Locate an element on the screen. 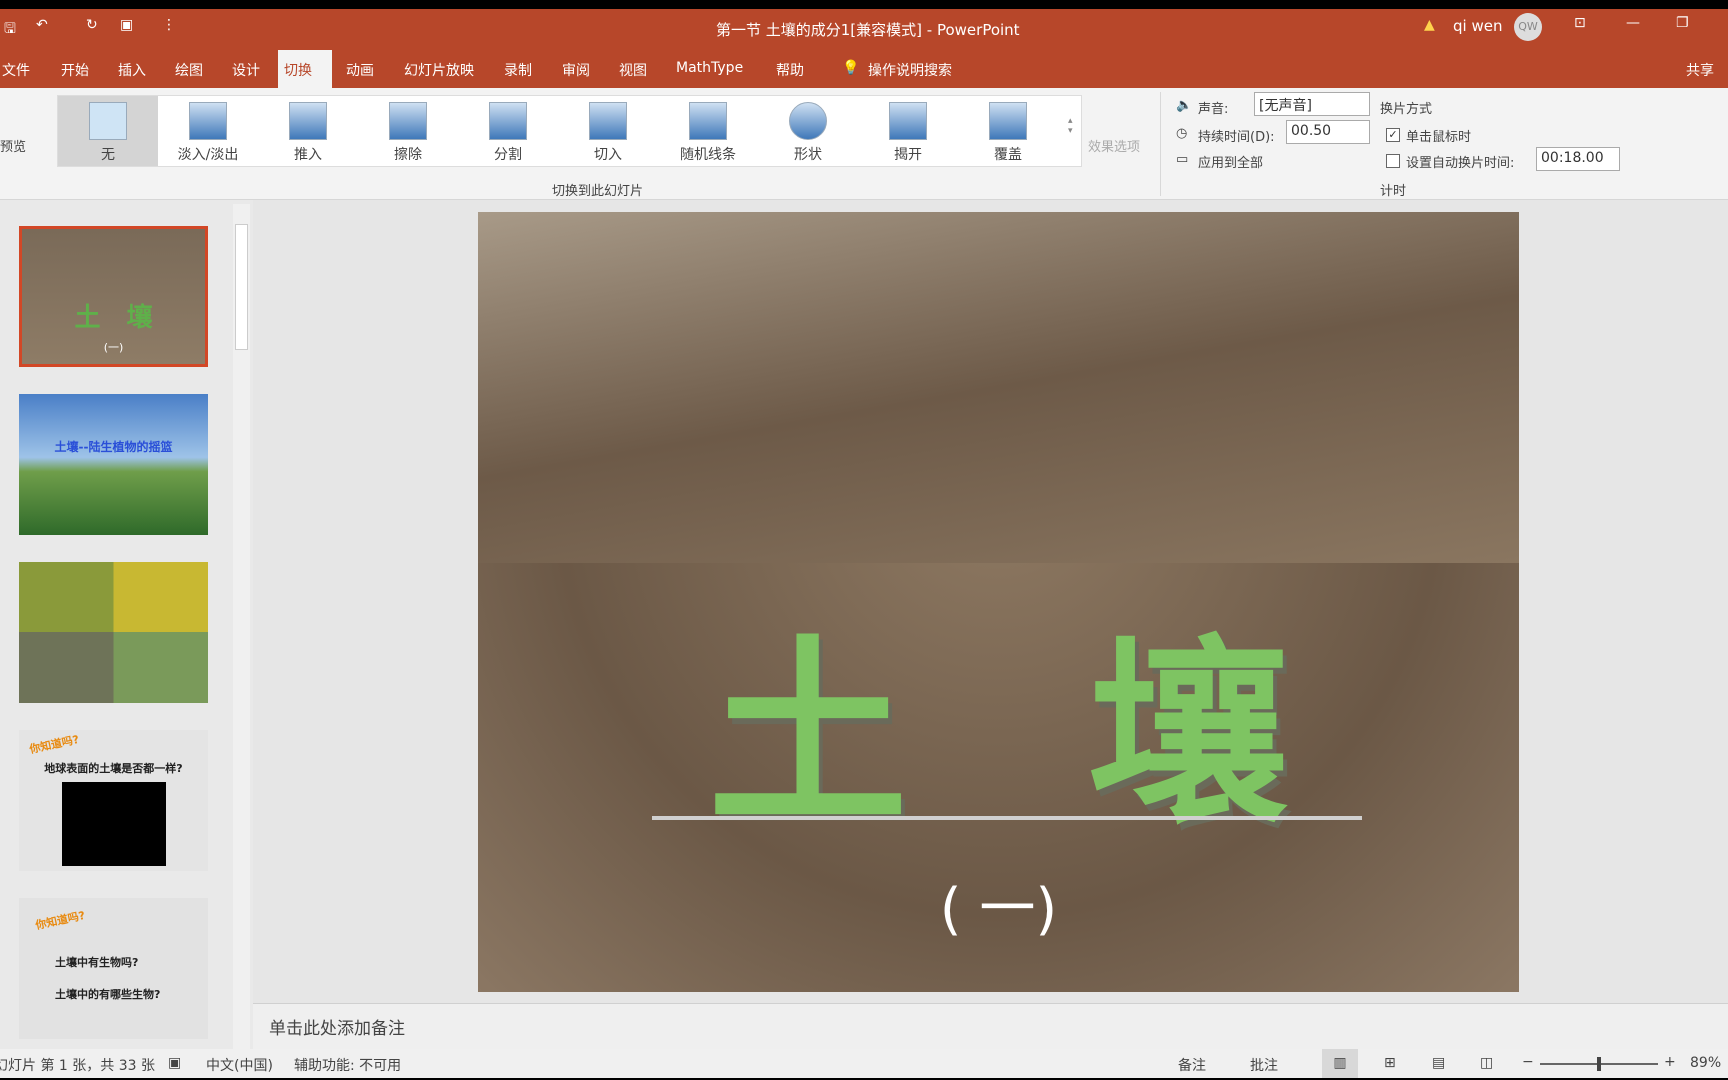 The image size is (1728, 1080). clock-icon: ◷ is located at coordinates (1182, 133).